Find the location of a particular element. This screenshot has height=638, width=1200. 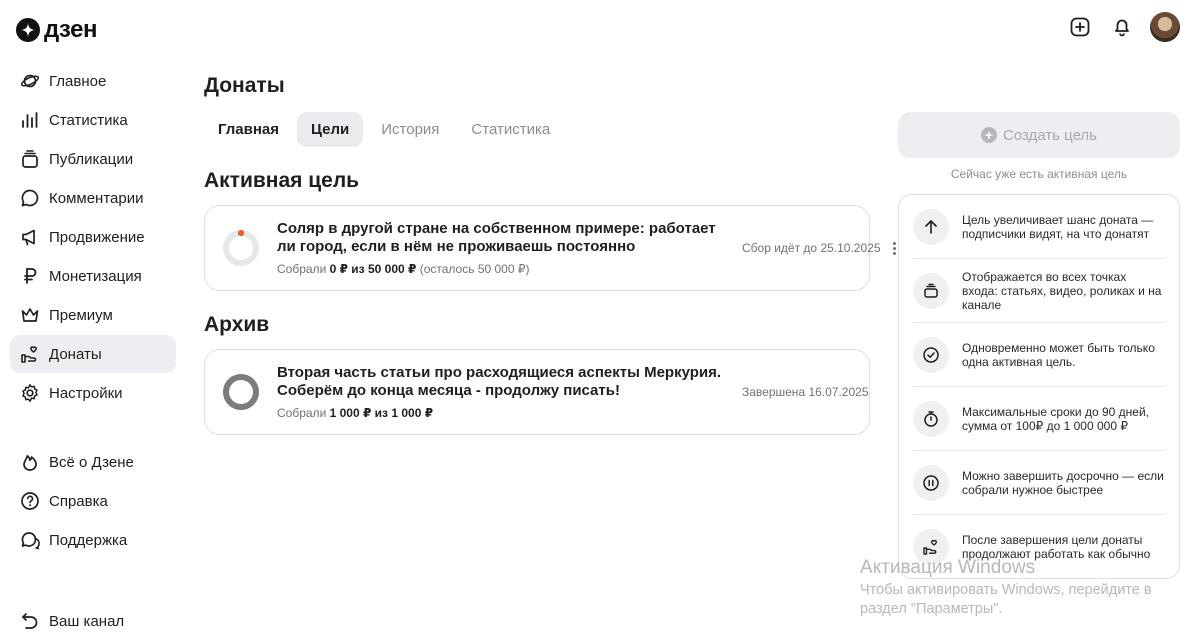

sidebar-item-label: Монетизация is located at coordinates (95, 276).